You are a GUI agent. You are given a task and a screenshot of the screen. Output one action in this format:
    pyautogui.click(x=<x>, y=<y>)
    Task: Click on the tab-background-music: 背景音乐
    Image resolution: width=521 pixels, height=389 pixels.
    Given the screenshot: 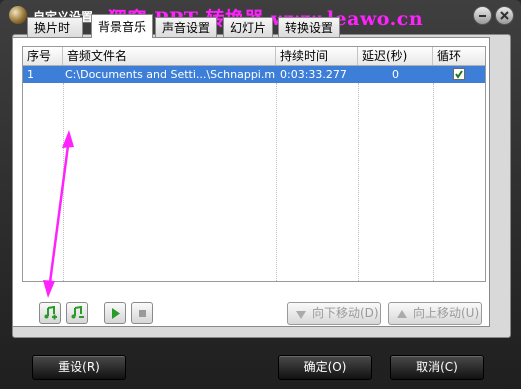 What is the action you would take?
    pyautogui.click(x=122, y=26)
    